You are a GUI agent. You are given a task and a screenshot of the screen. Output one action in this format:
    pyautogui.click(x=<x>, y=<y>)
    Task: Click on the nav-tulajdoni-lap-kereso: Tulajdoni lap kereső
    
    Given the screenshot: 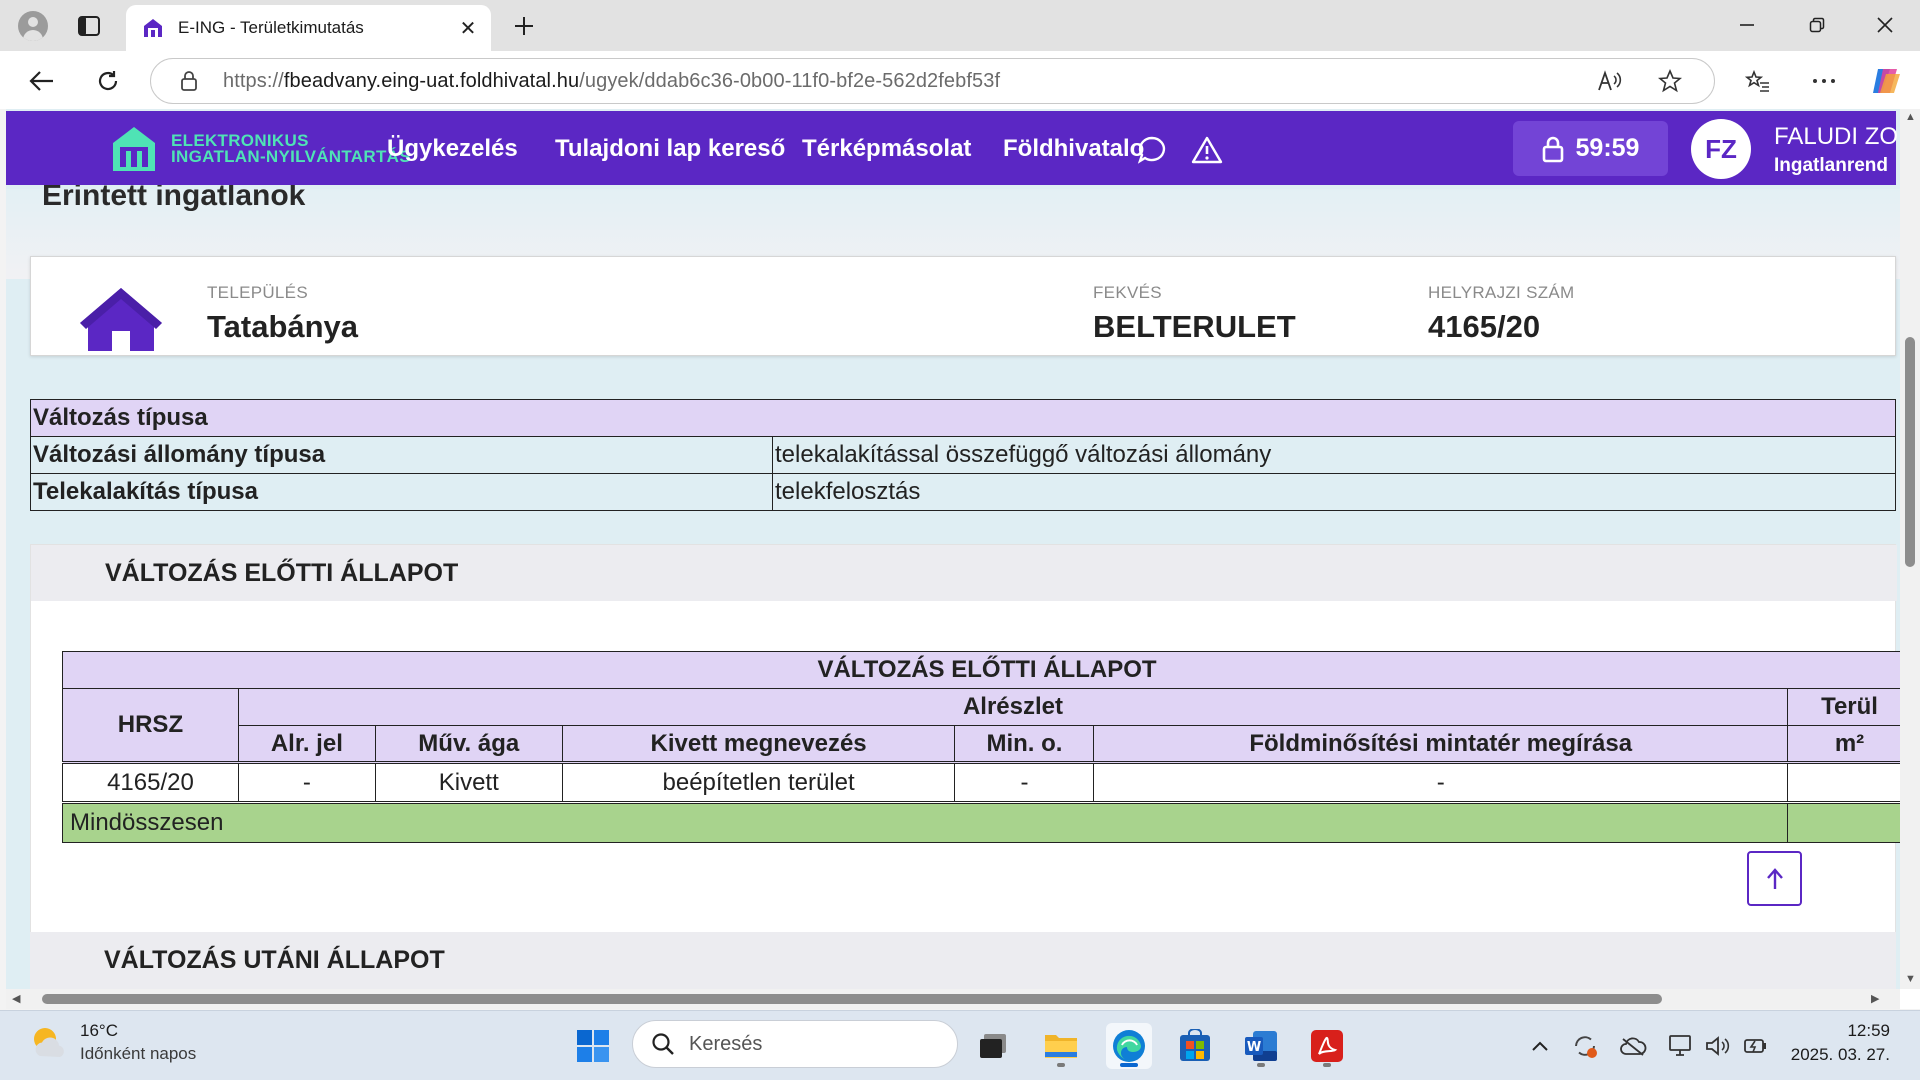 What is the action you would take?
    pyautogui.click(x=670, y=149)
    